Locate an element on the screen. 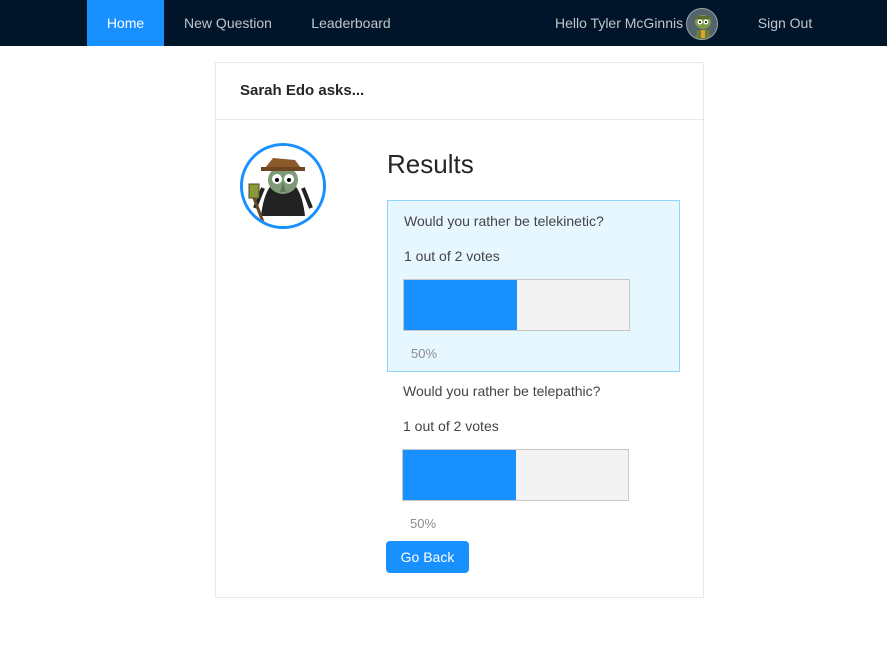  nav-new-question: New Question is located at coordinates (228, 23).